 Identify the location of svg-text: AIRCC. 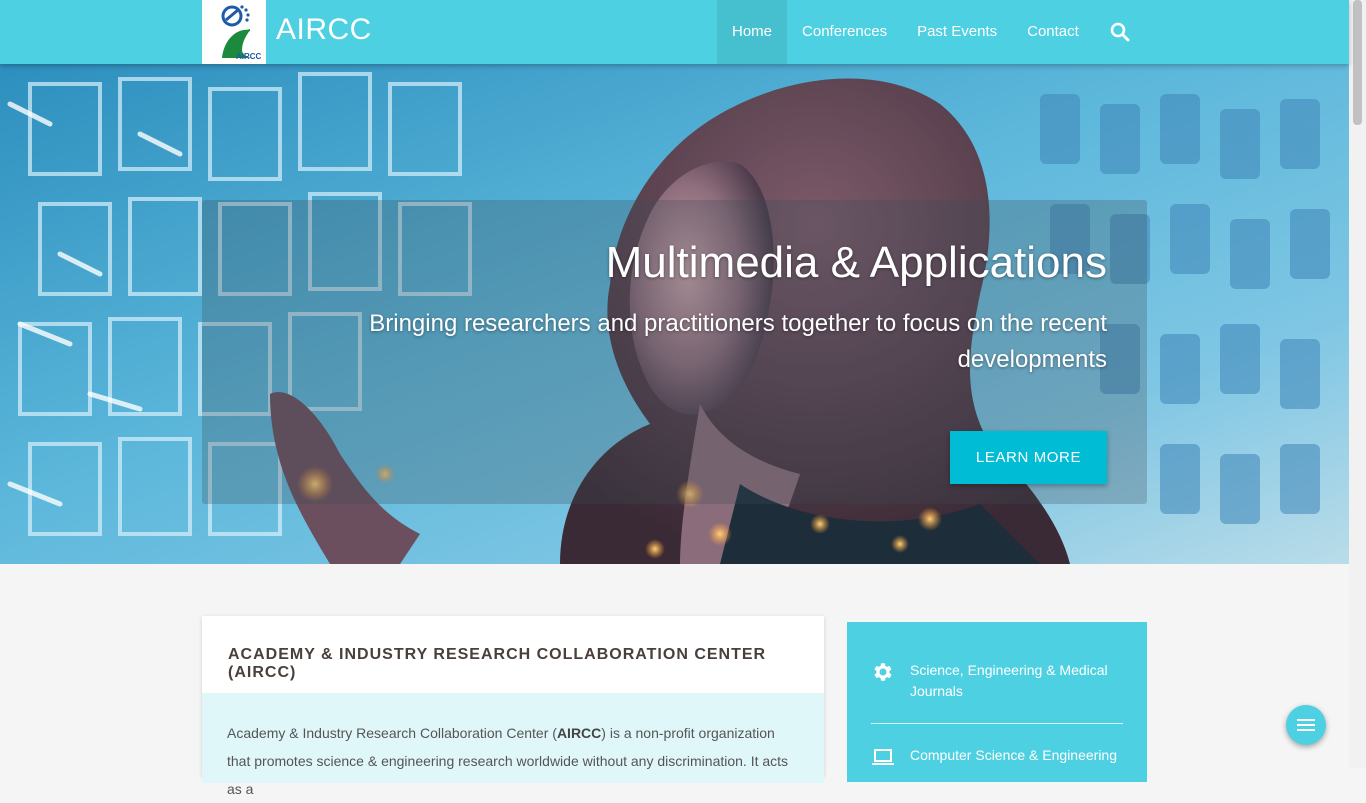
(249, 56).